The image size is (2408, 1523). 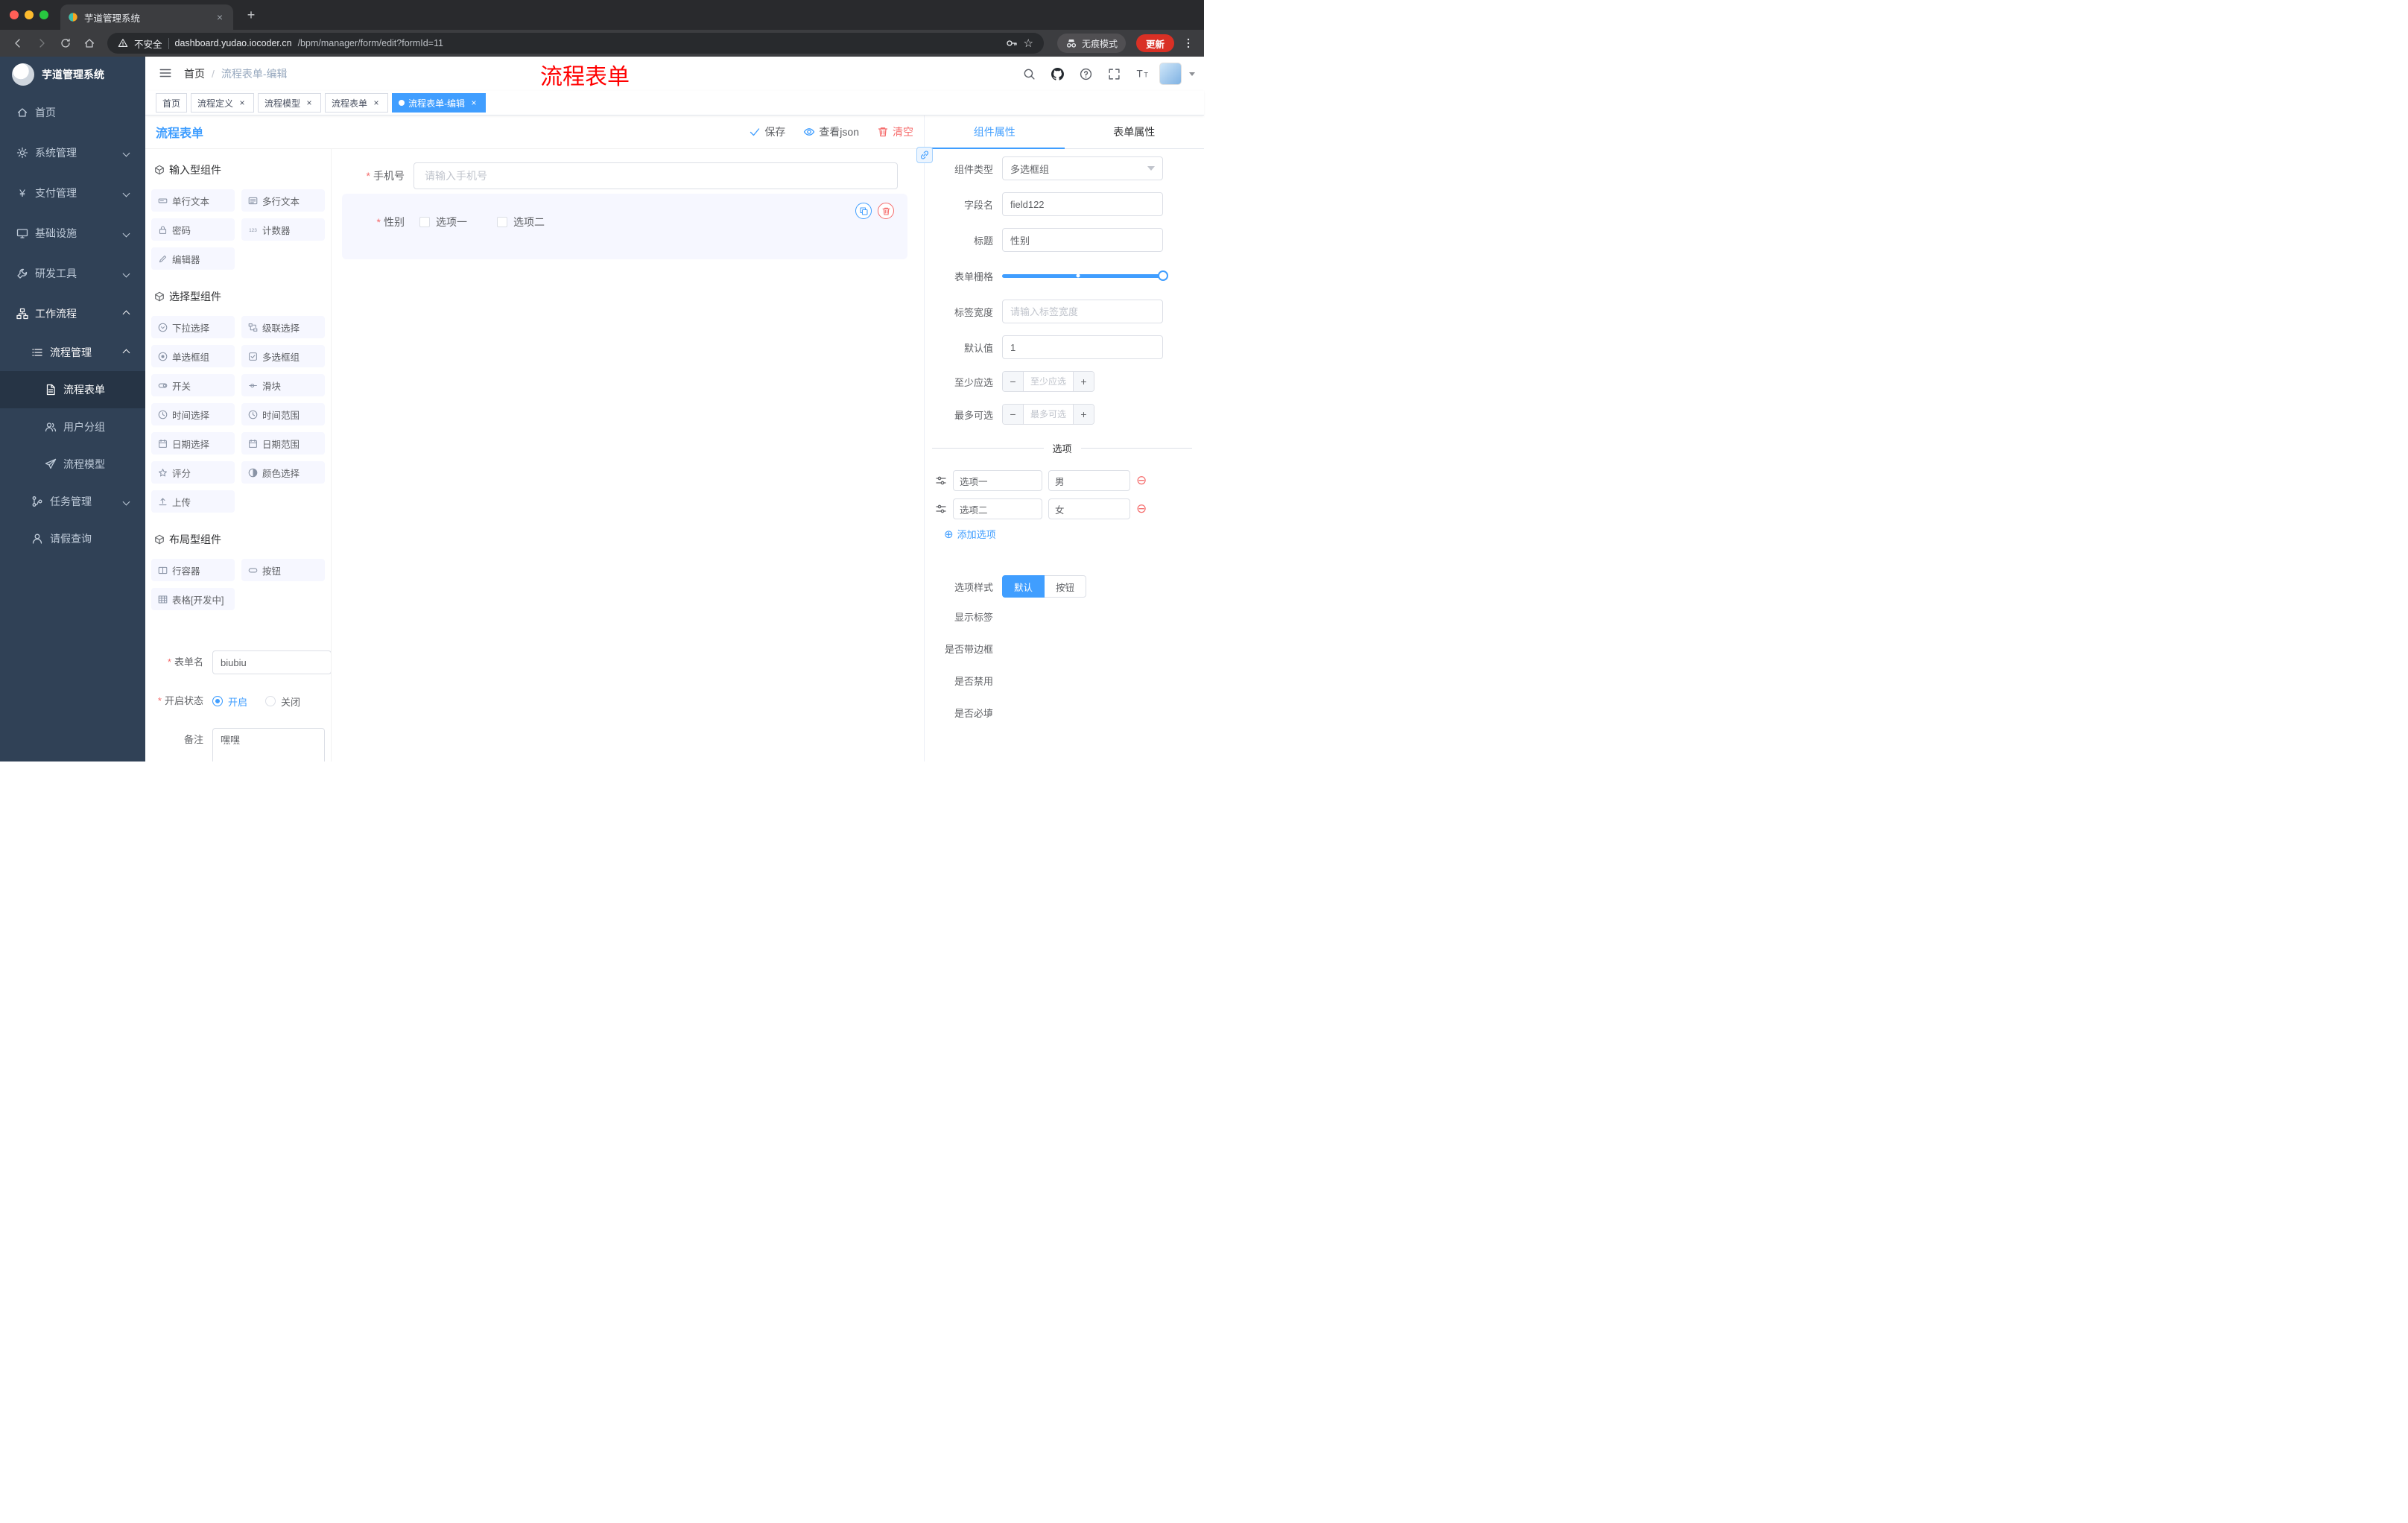 What do you see at coordinates (863, 211) in the screenshot?
I see `copy-widget-button` at bounding box center [863, 211].